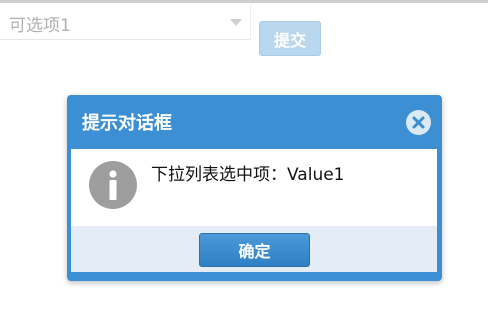  Describe the element at coordinates (127, 123) in the screenshot. I see `dialog-title: 提示对话框` at that location.